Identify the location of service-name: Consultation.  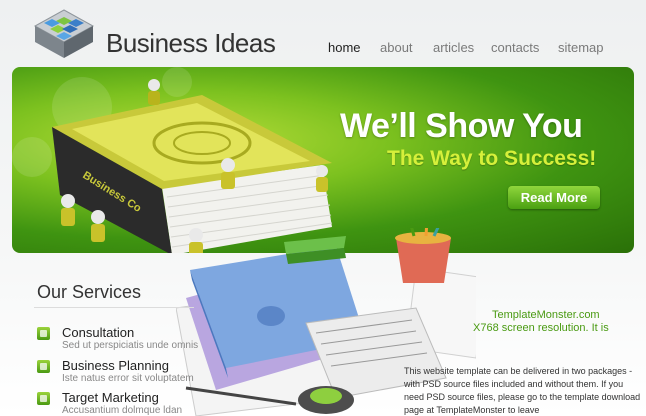
(98, 332).